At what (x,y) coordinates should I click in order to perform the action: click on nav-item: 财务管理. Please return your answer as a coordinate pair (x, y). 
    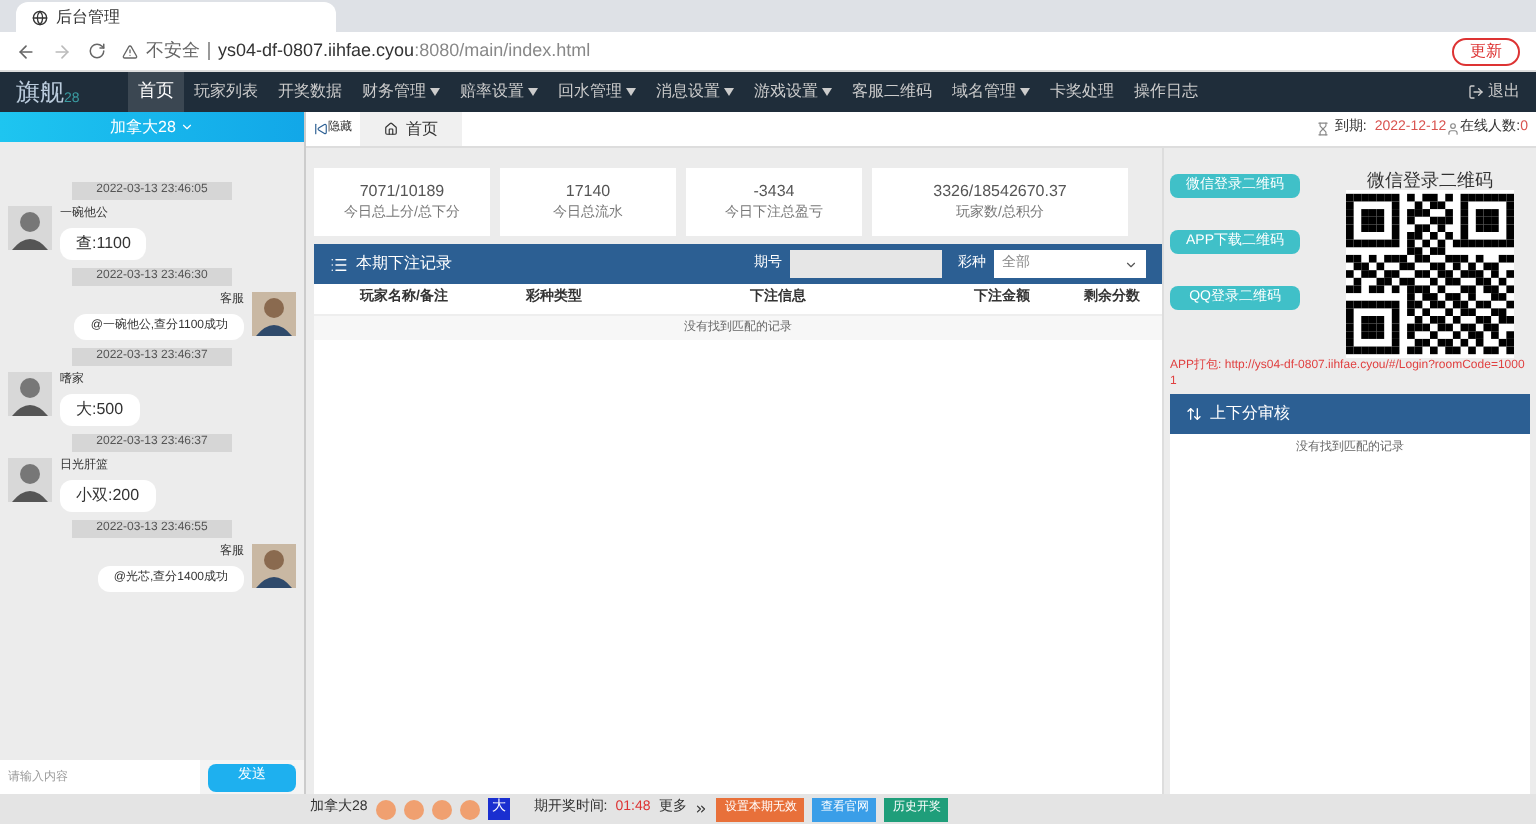
    Looking at the image, I should click on (401, 92).